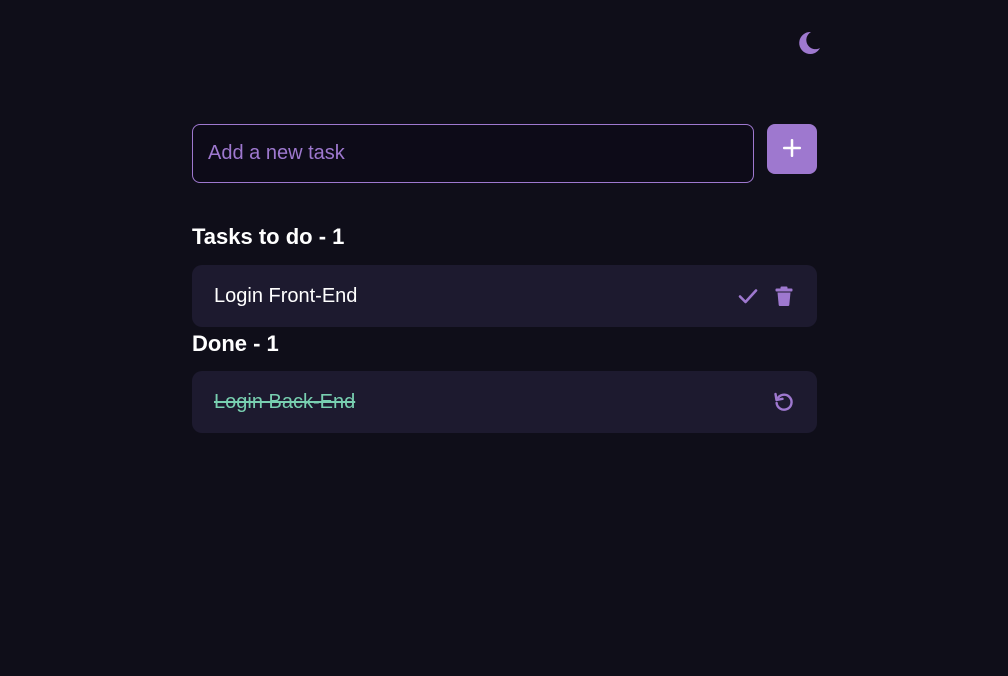 Image resolution: width=1008 pixels, height=676 pixels. Describe the element at coordinates (285, 401) in the screenshot. I see `task-label: Login Back-End` at that location.